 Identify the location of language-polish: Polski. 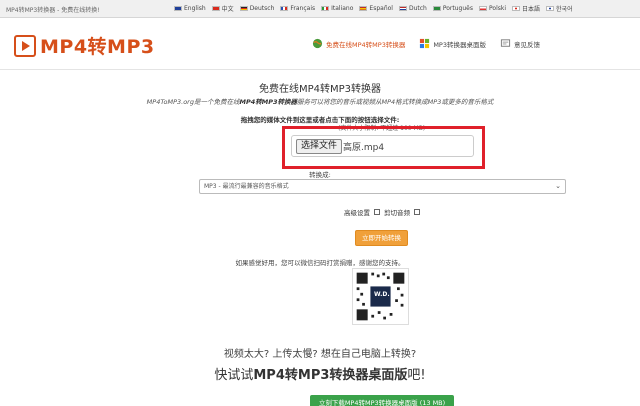
(492, 8).